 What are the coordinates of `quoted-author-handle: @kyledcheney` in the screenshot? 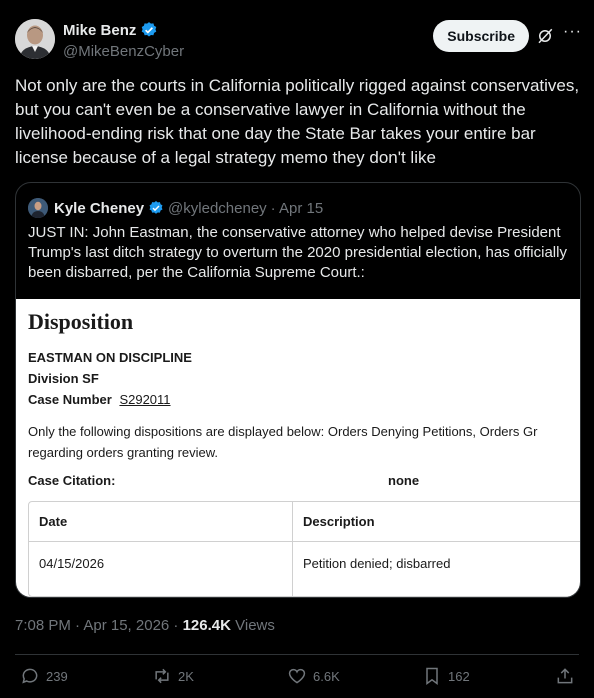 It's located at (217, 208).